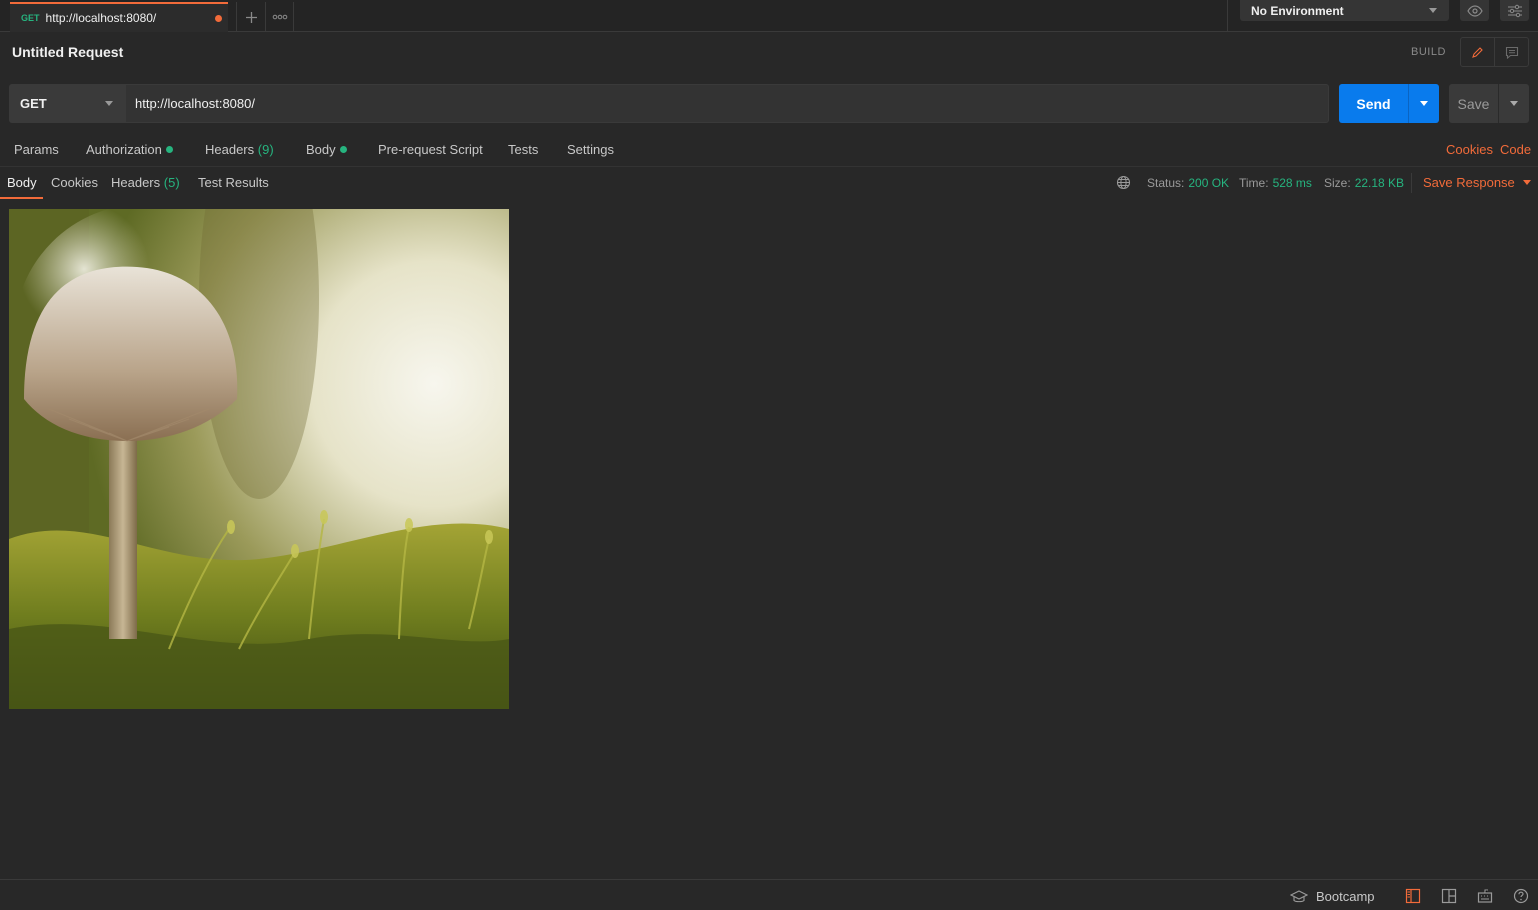  I want to click on tab-body: Body, so click(326, 149).